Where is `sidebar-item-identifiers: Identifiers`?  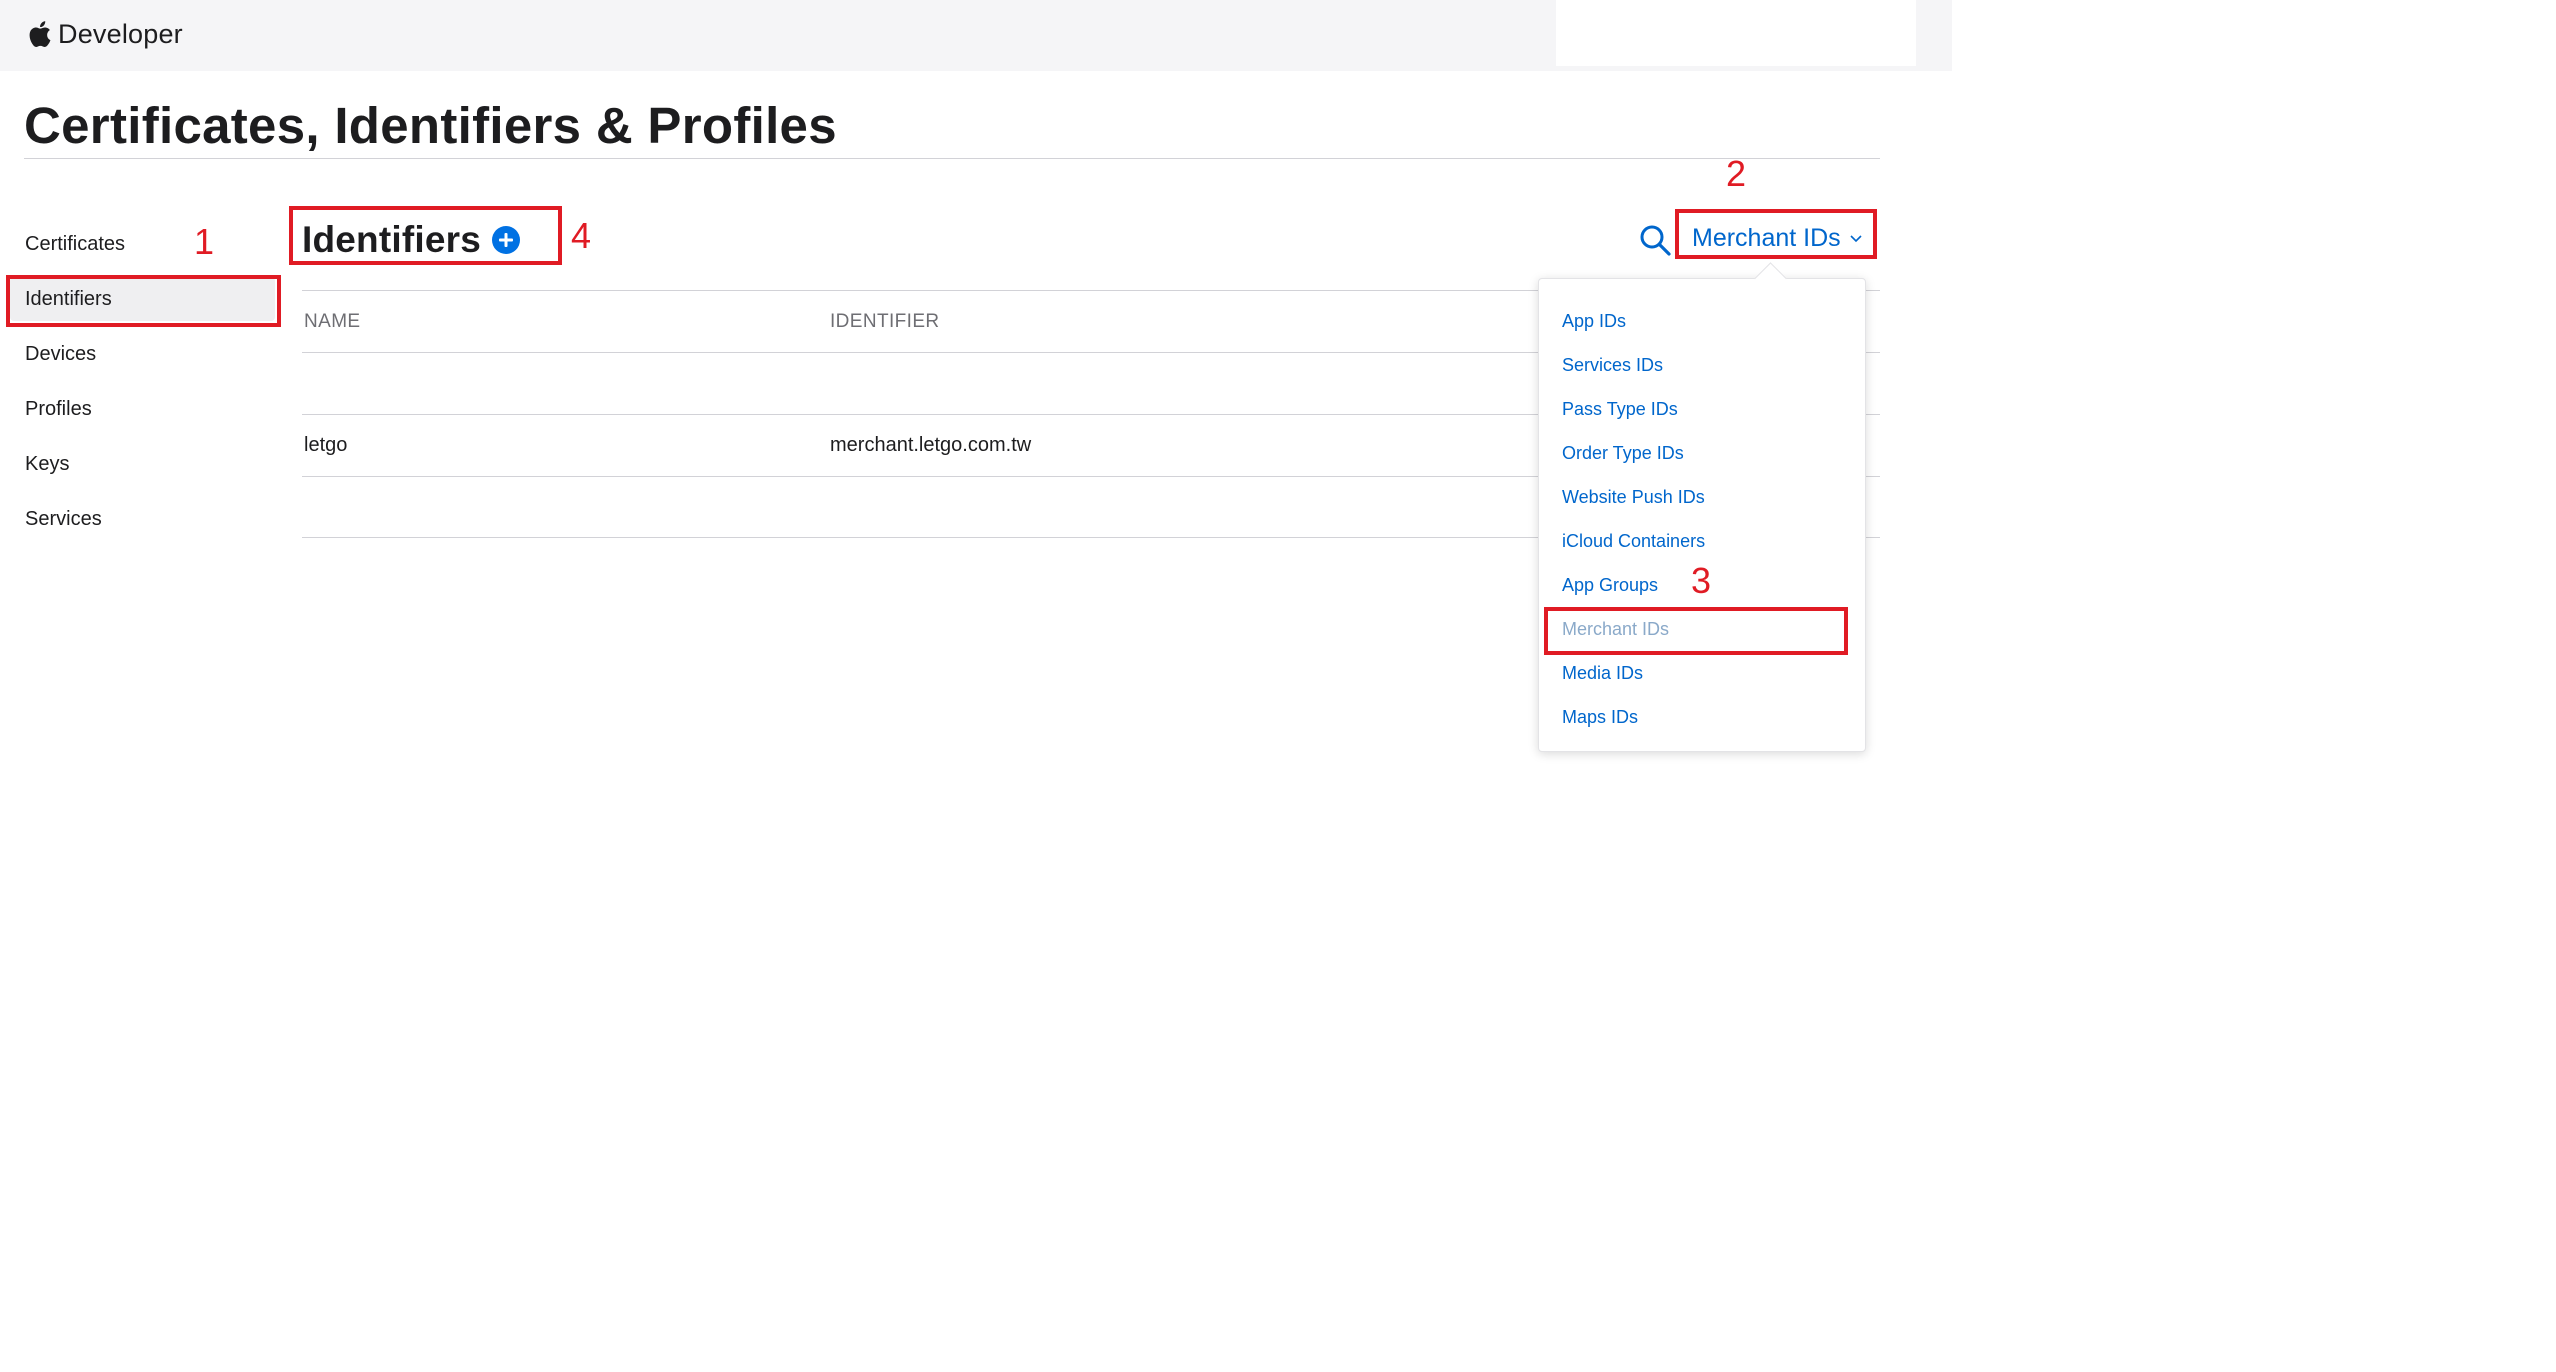
sidebar-item-identifiers: Identifiers is located at coordinates (142, 299).